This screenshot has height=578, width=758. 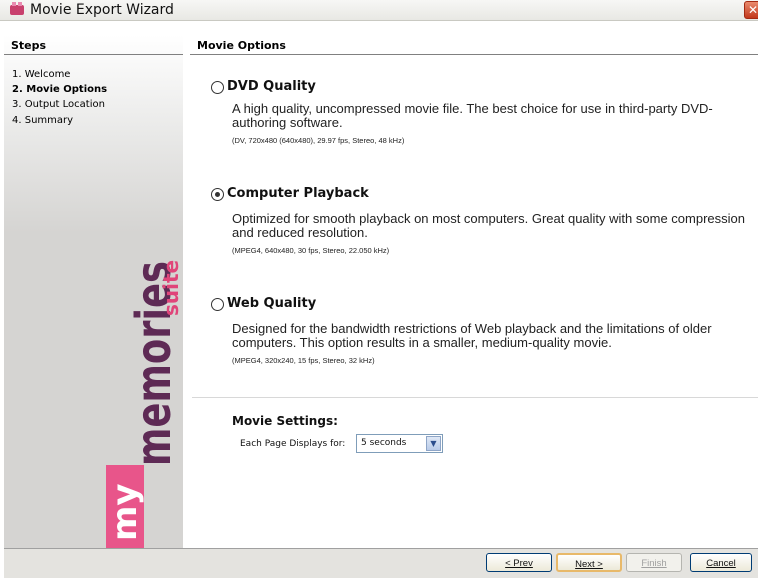 What do you see at coordinates (125, 512) in the screenshot?
I see `logo-my: my` at bounding box center [125, 512].